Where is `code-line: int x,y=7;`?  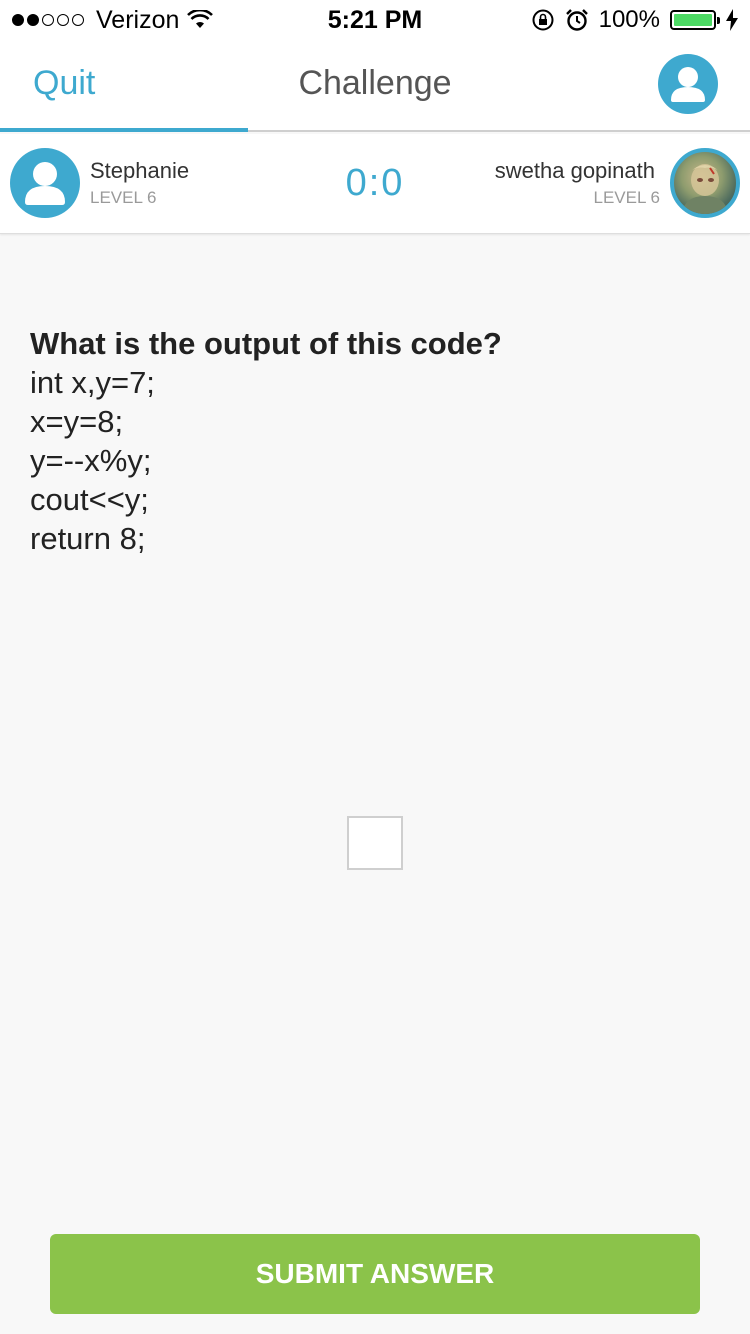
code-line: int x,y=7; is located at coordinates (92, 382).